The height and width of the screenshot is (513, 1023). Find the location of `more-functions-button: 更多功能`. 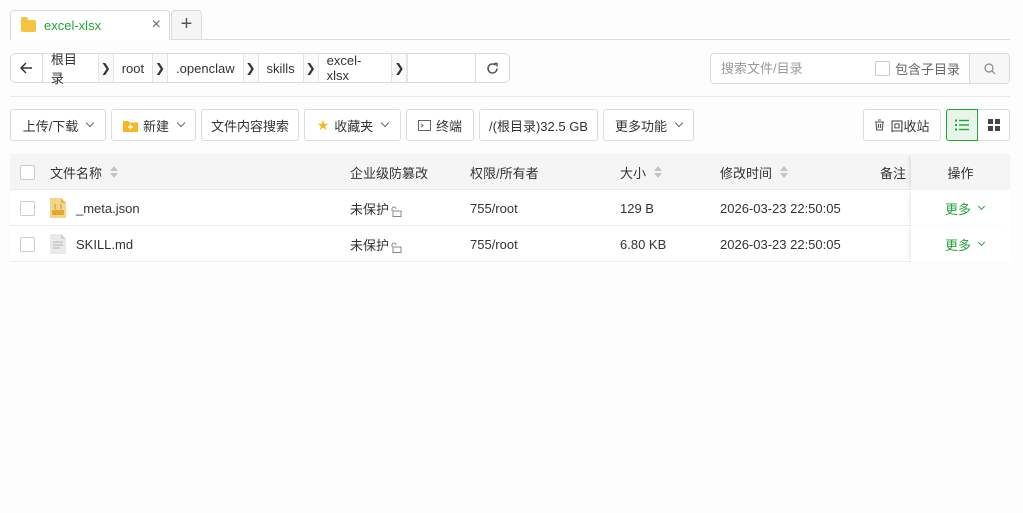

more-functions-button: 更多功能 is located at coordinates (648, 125).